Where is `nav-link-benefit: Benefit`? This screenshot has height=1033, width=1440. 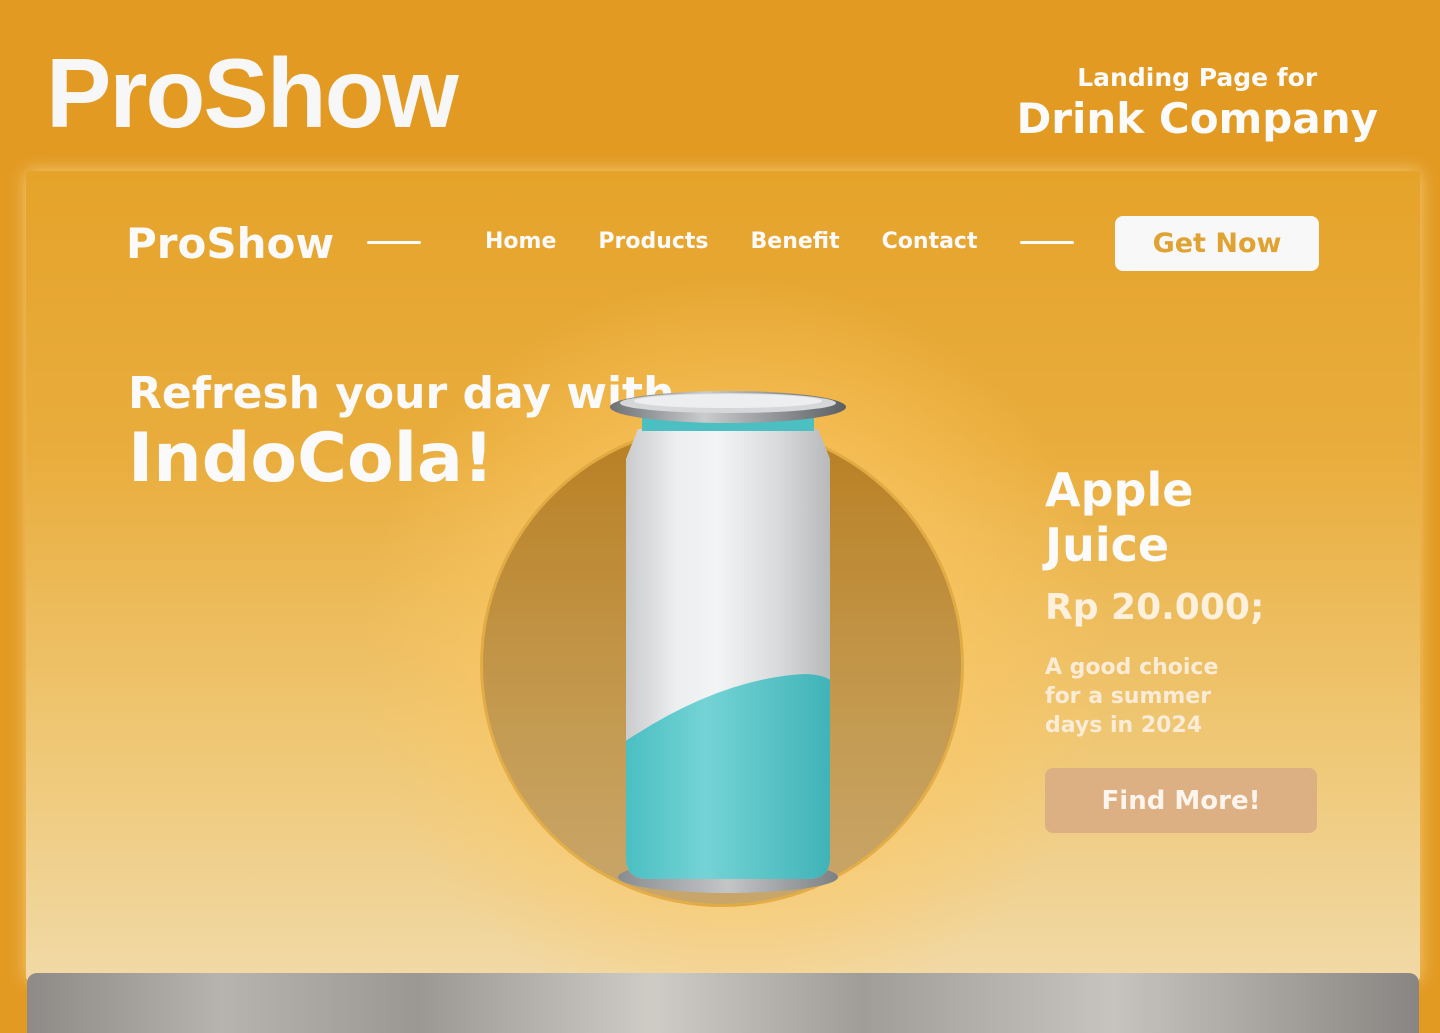 nav-link-benefit: Benefit is located at coordinates (795, 241).